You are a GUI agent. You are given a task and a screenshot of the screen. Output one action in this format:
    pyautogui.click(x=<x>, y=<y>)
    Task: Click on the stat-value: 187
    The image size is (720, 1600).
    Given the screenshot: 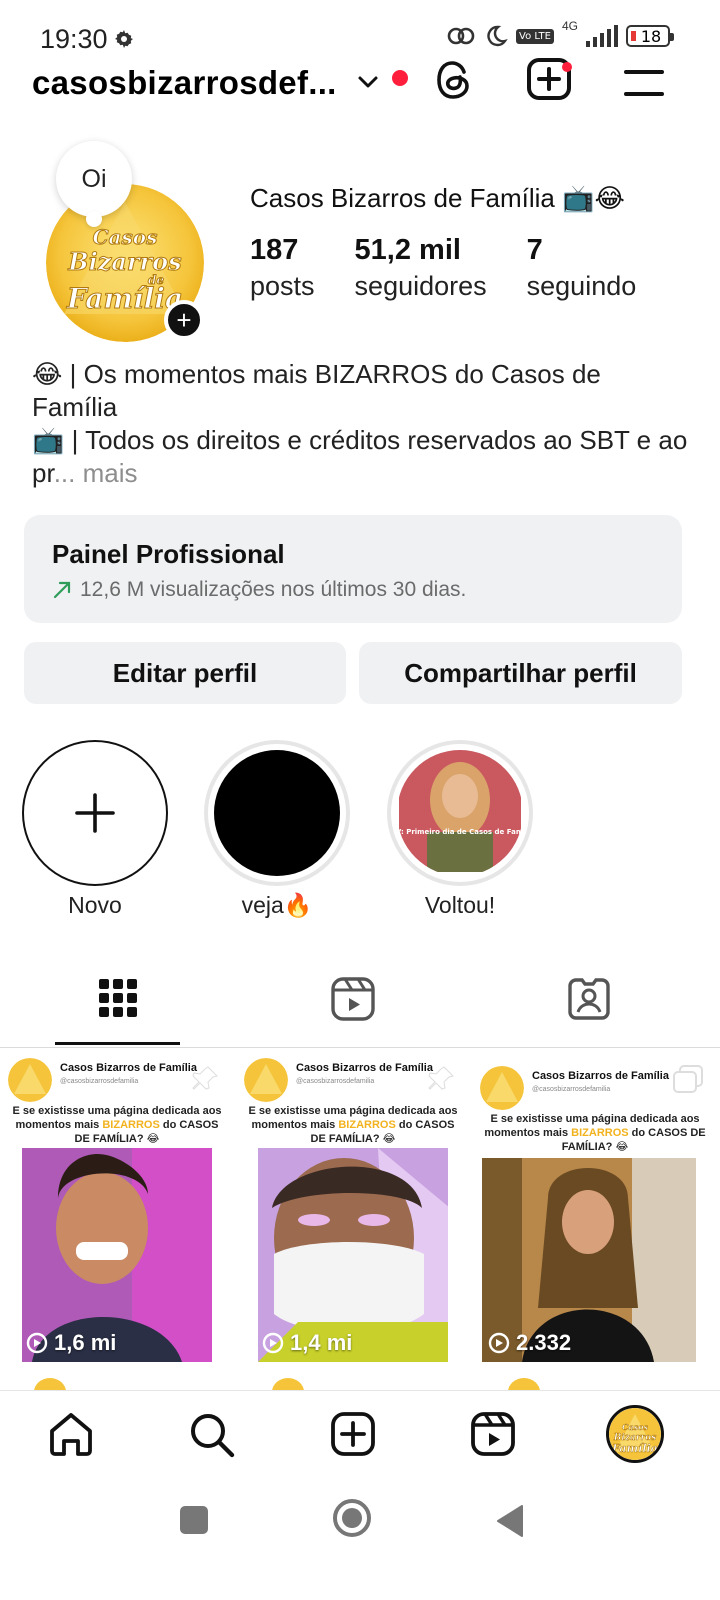 What is the action you would take?
    pyautogui.click(x=274, y=250)
    